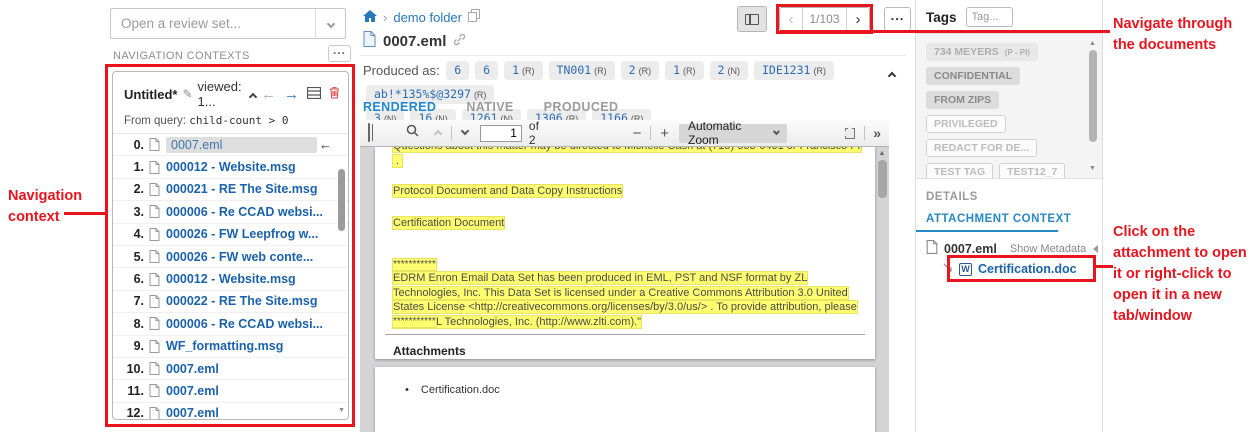 The image size is (1250, 432). What do you see at coordinates (230, 411) in the screenshot?
I see `list-item: 12. 0007.eml` at bounding box center [230, 411].